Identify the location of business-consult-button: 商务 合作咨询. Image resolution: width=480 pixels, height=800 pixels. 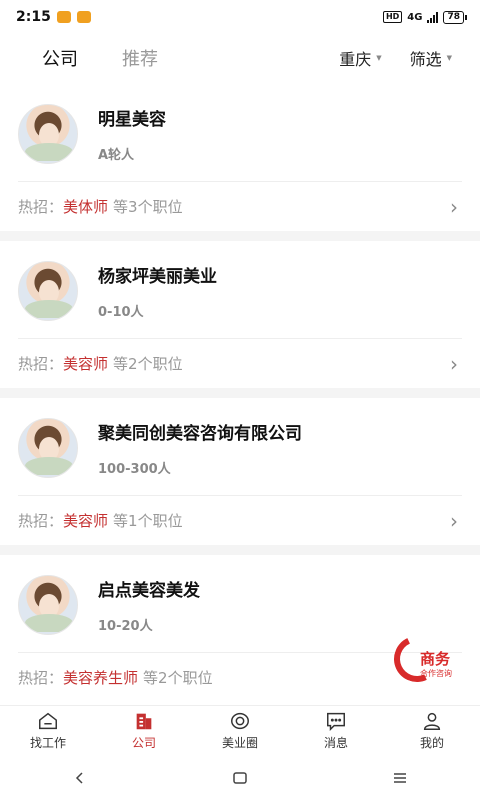
(426, 659).